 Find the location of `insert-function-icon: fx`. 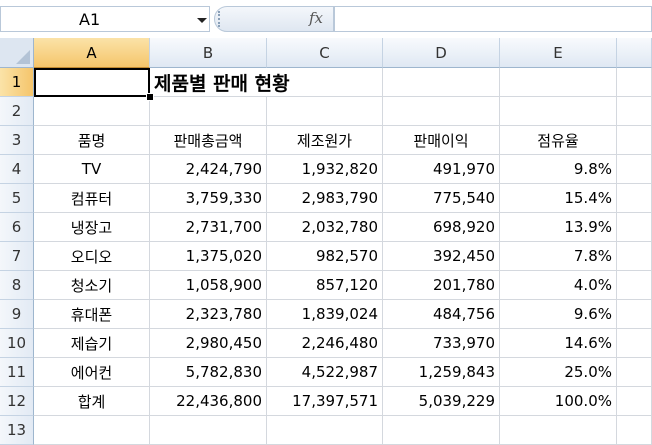

insert-function-icon: fx is located at coordinates (316, 18).